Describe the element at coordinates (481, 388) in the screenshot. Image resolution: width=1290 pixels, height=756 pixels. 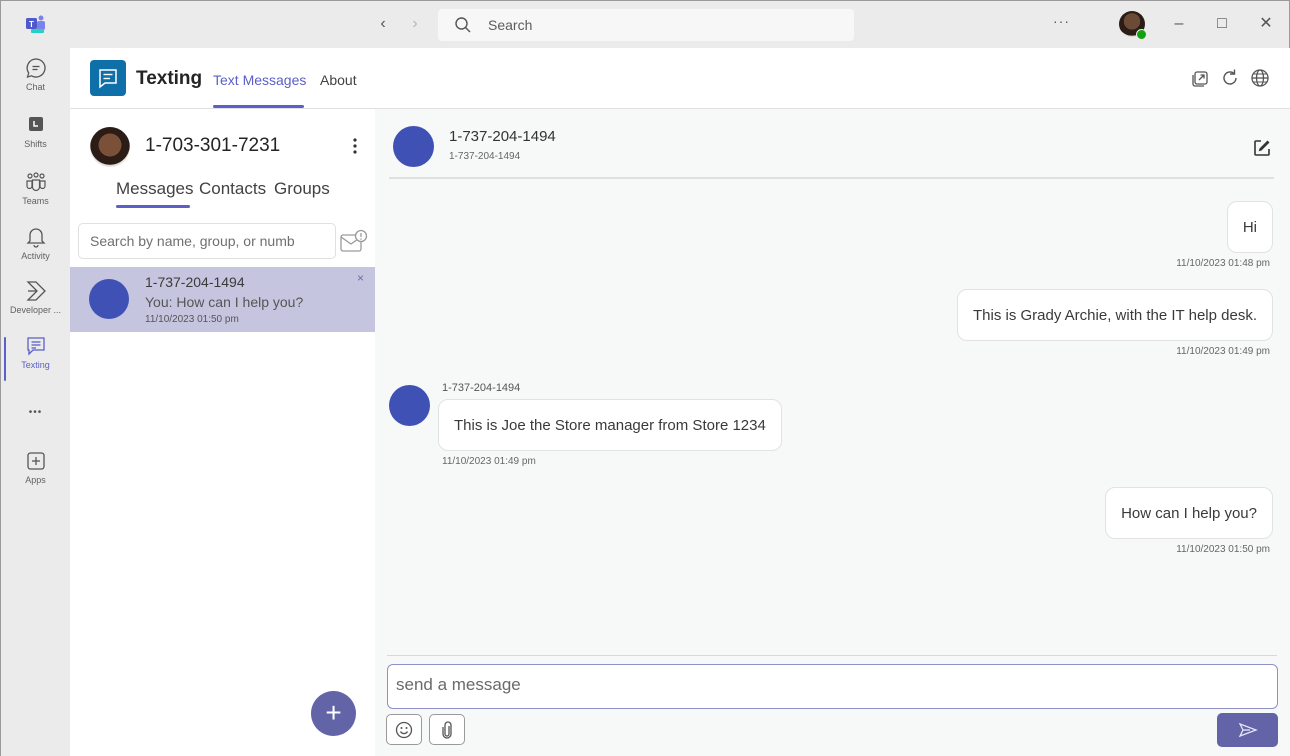
I see `message-sender: 1-737-204-1494` at that location.